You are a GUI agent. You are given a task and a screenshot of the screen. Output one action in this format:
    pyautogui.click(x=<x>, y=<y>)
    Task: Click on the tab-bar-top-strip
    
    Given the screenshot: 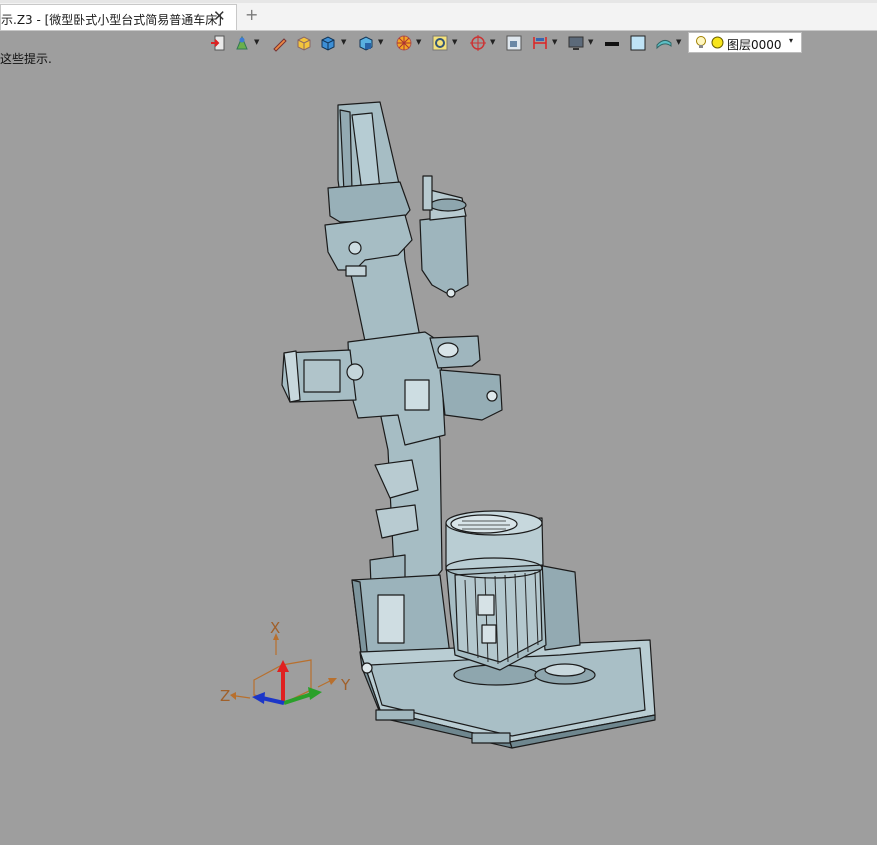 What is the action you would take?
    pyautogui.click(x=438, y=1)
    